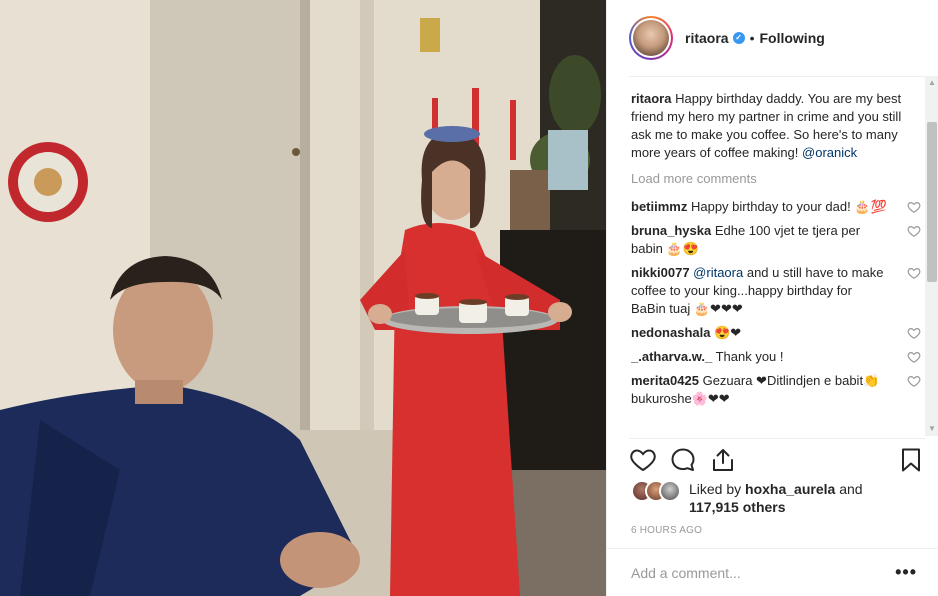 The image size is (938, 596). I want to click on more-options-icon: •••, so click(906, 572).